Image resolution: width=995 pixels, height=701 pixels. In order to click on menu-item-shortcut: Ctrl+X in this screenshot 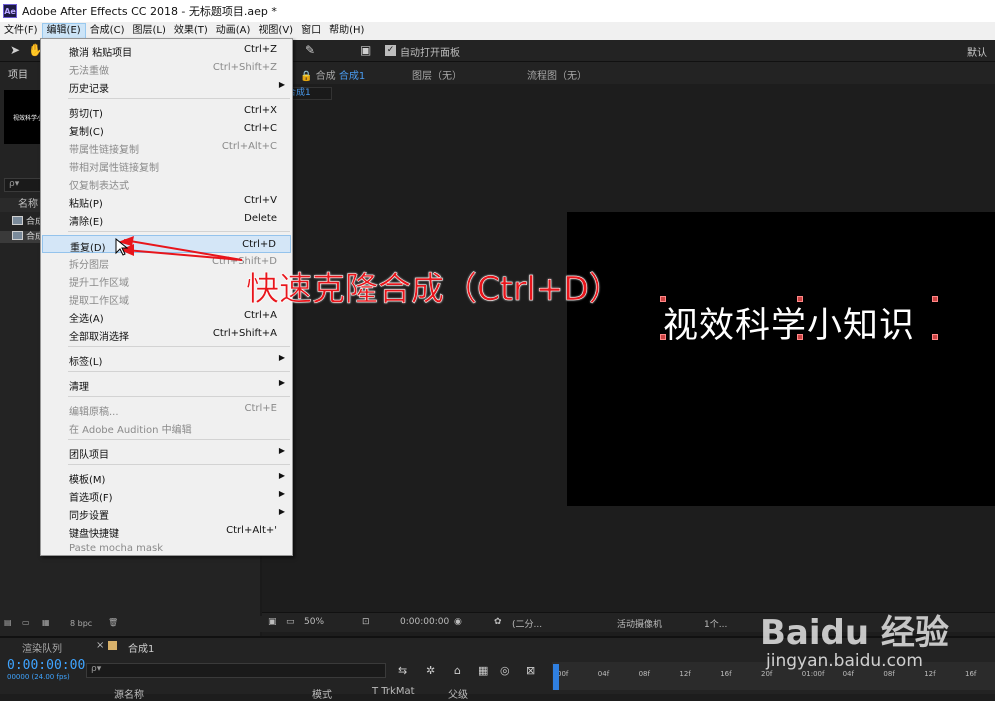, I will do `click(260, 110)`.